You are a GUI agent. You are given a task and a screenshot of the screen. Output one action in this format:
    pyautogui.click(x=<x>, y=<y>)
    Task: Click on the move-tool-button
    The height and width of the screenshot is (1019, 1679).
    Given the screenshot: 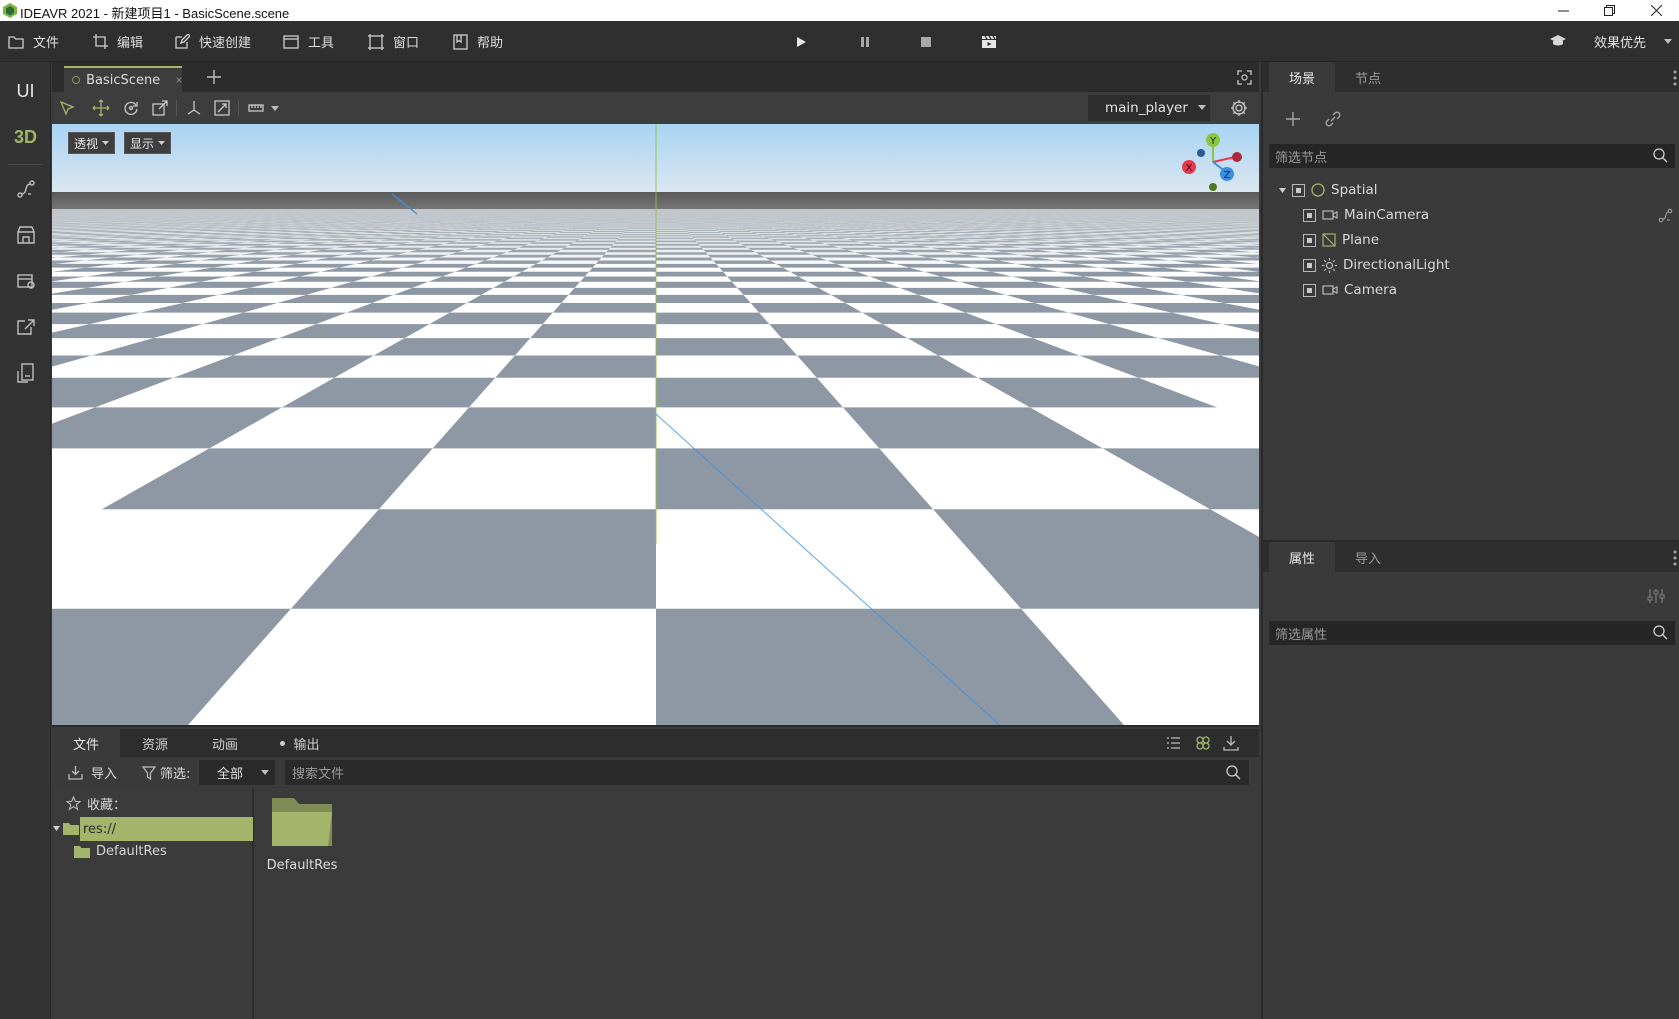 What is the action you would take?
    pyautogui.click(x=101, y=108)
    